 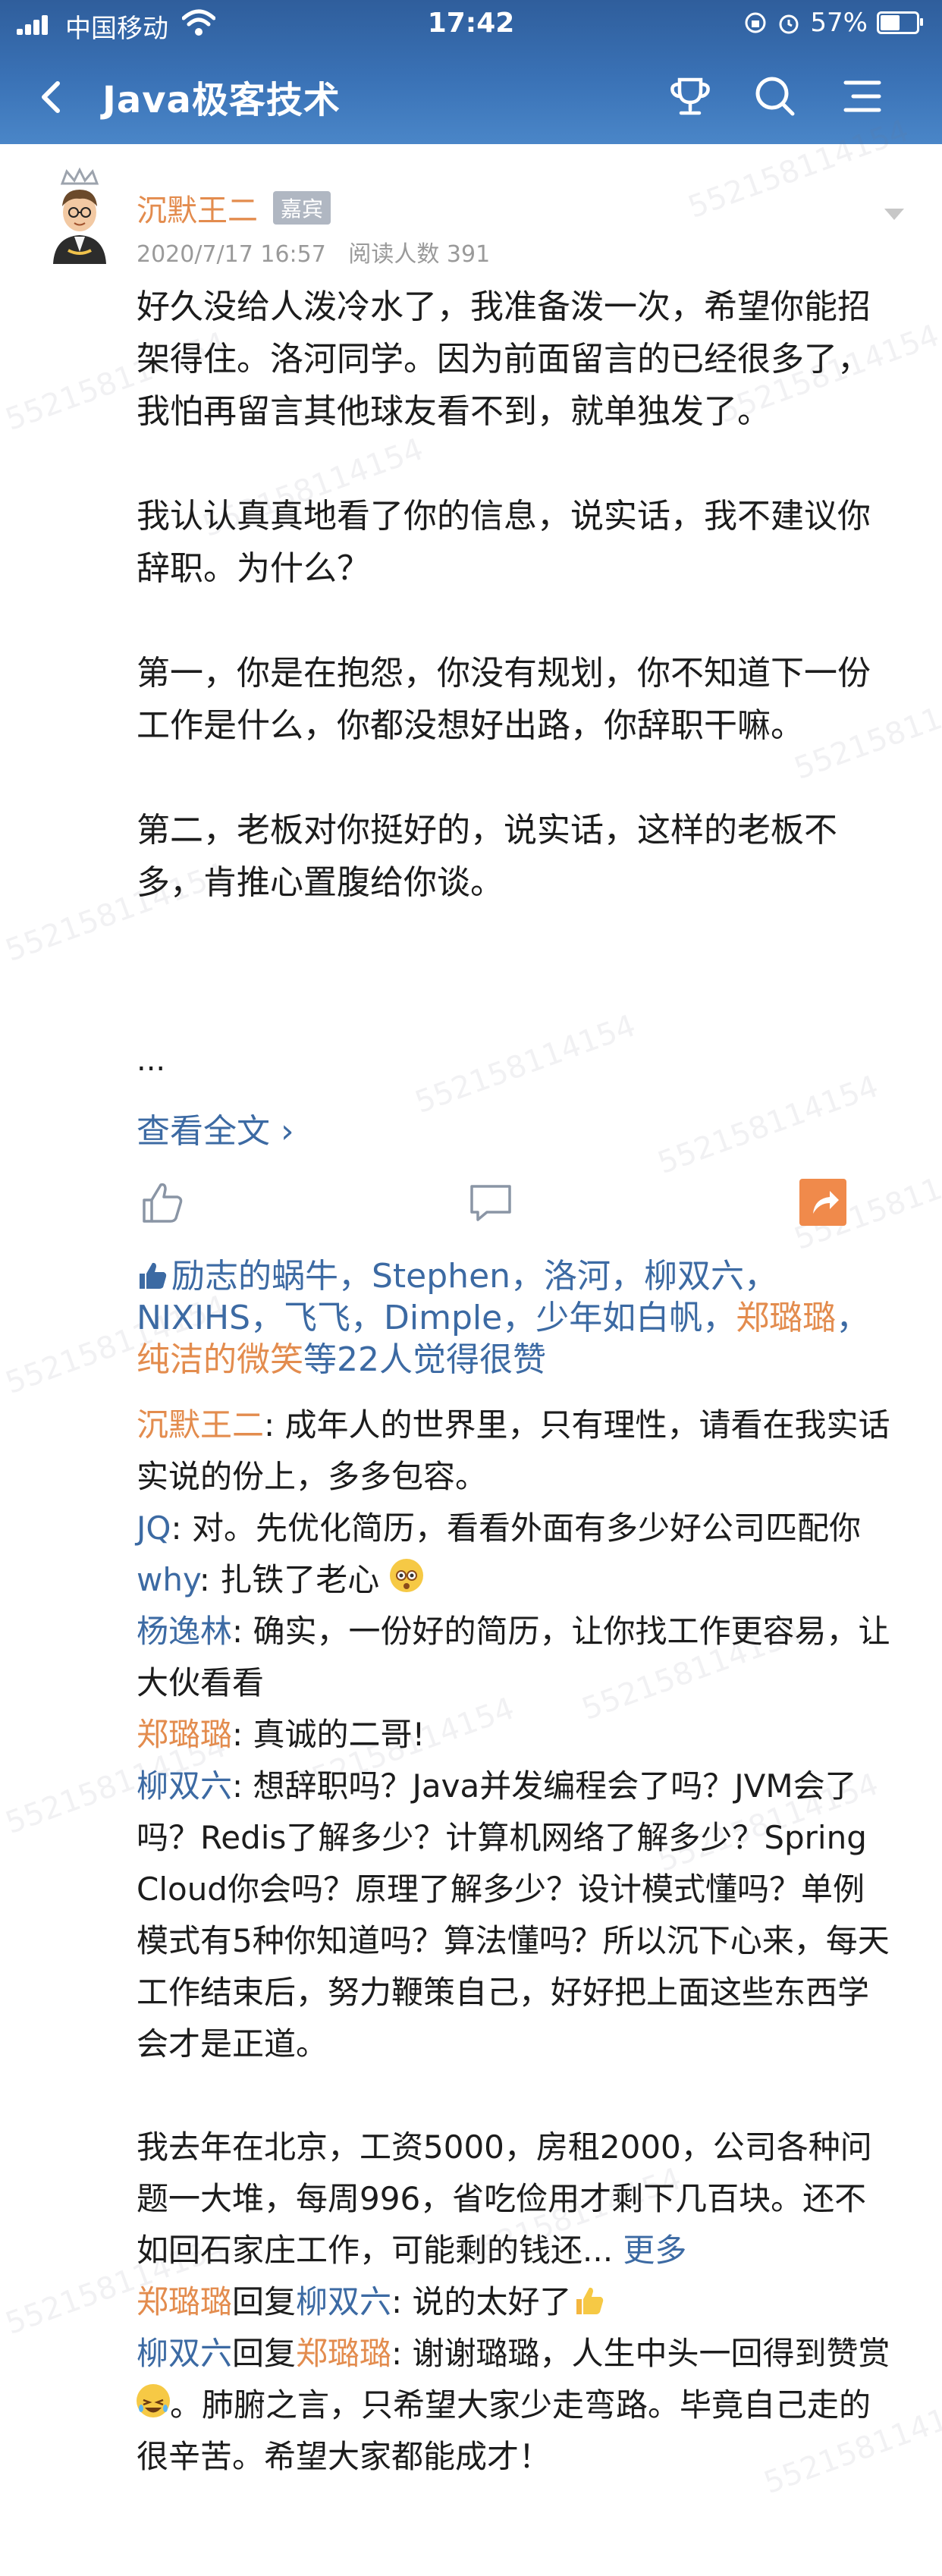 What do you see at coordinates (690, 96) in the screenshot?
I see `trophy-icon` at bounding box center [690, 96].